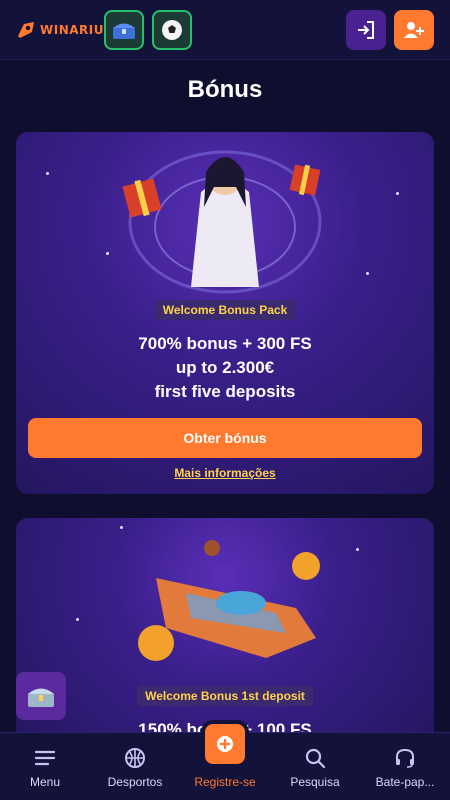 The width and height of the screenshot is (450, 800). I want to click on hero-character-illustration, so click(222, 222).